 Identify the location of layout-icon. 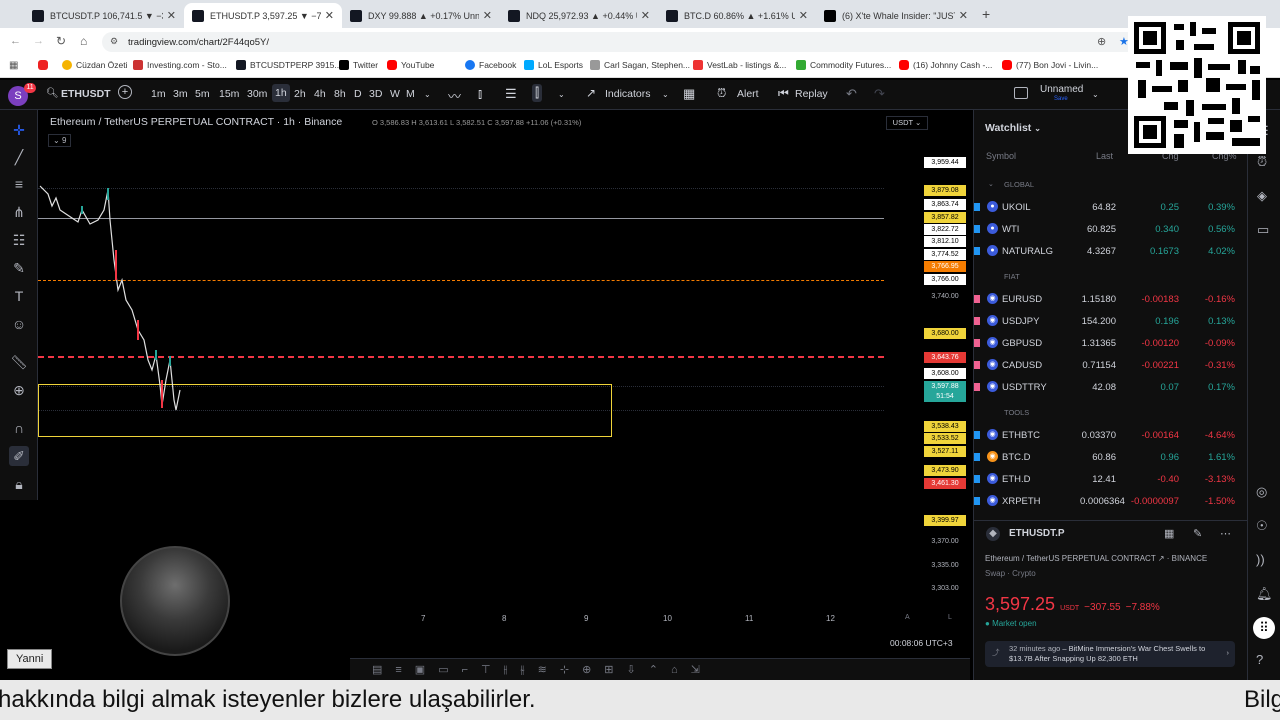
(1021, 93).